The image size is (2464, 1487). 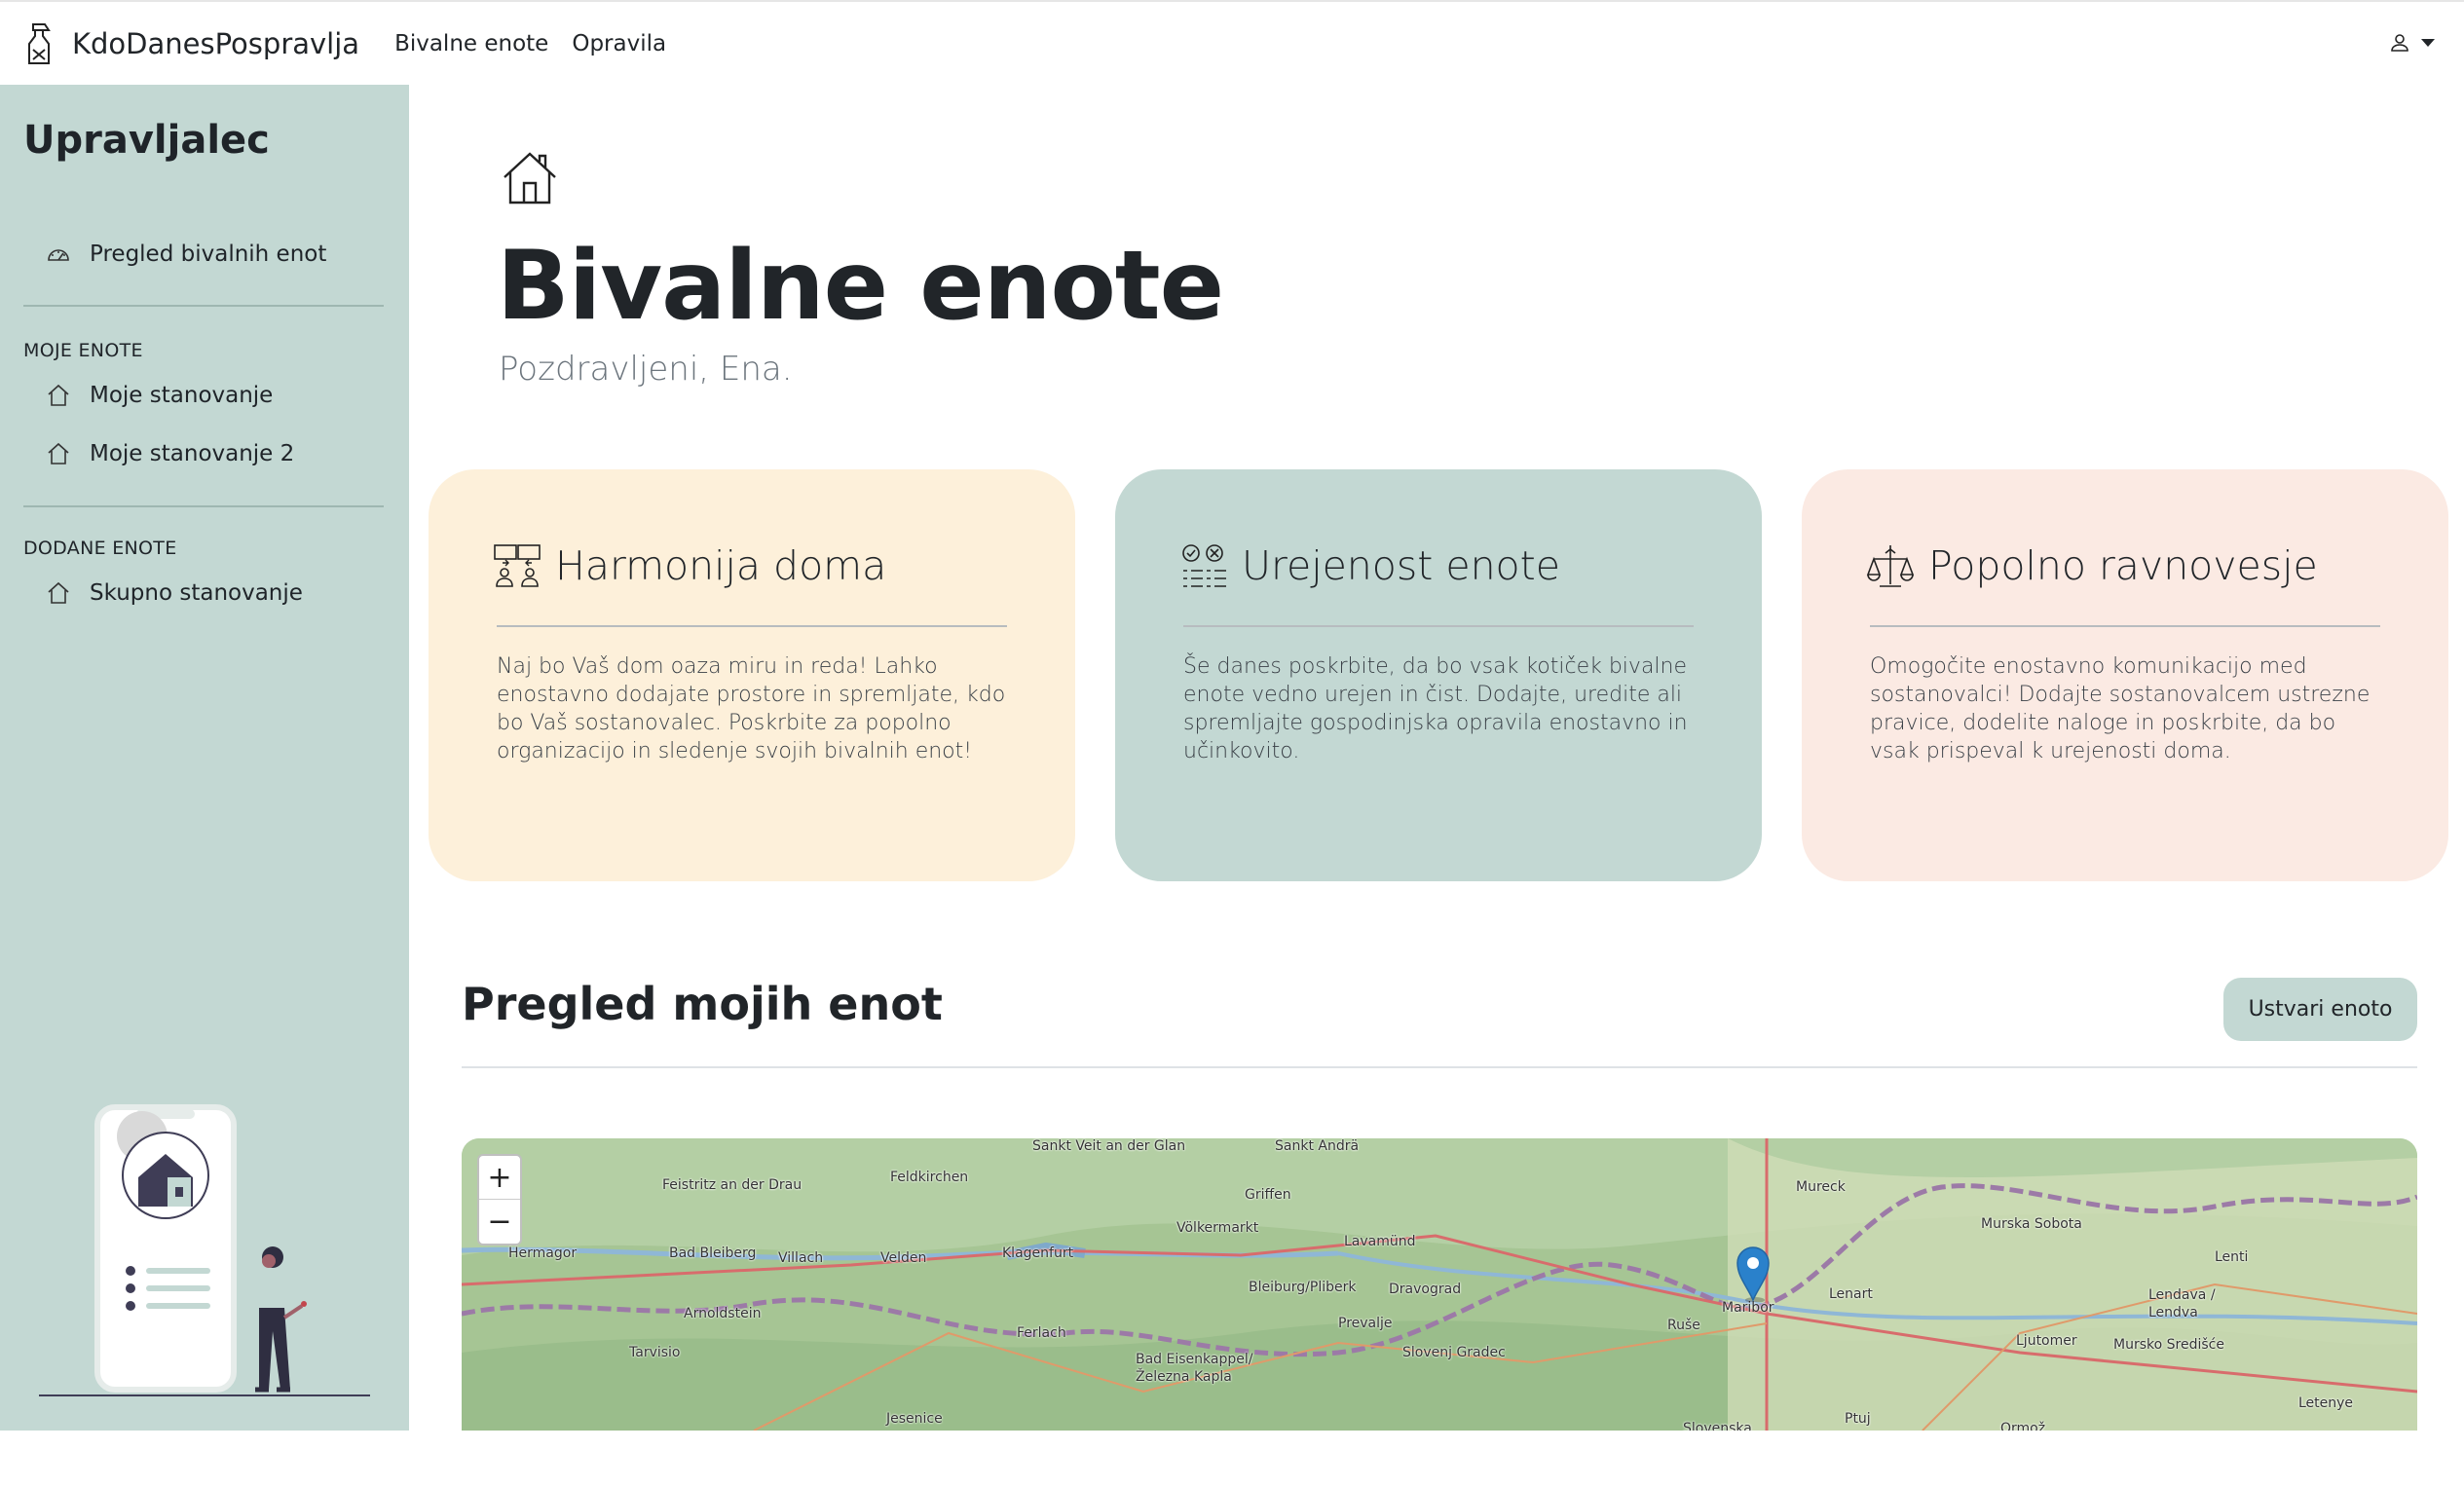 What do you see at coordinates (713, 1253) in the screenshot?
I see `map-place-label: Bad Bleiberg` at bounding box center [713, 1253].